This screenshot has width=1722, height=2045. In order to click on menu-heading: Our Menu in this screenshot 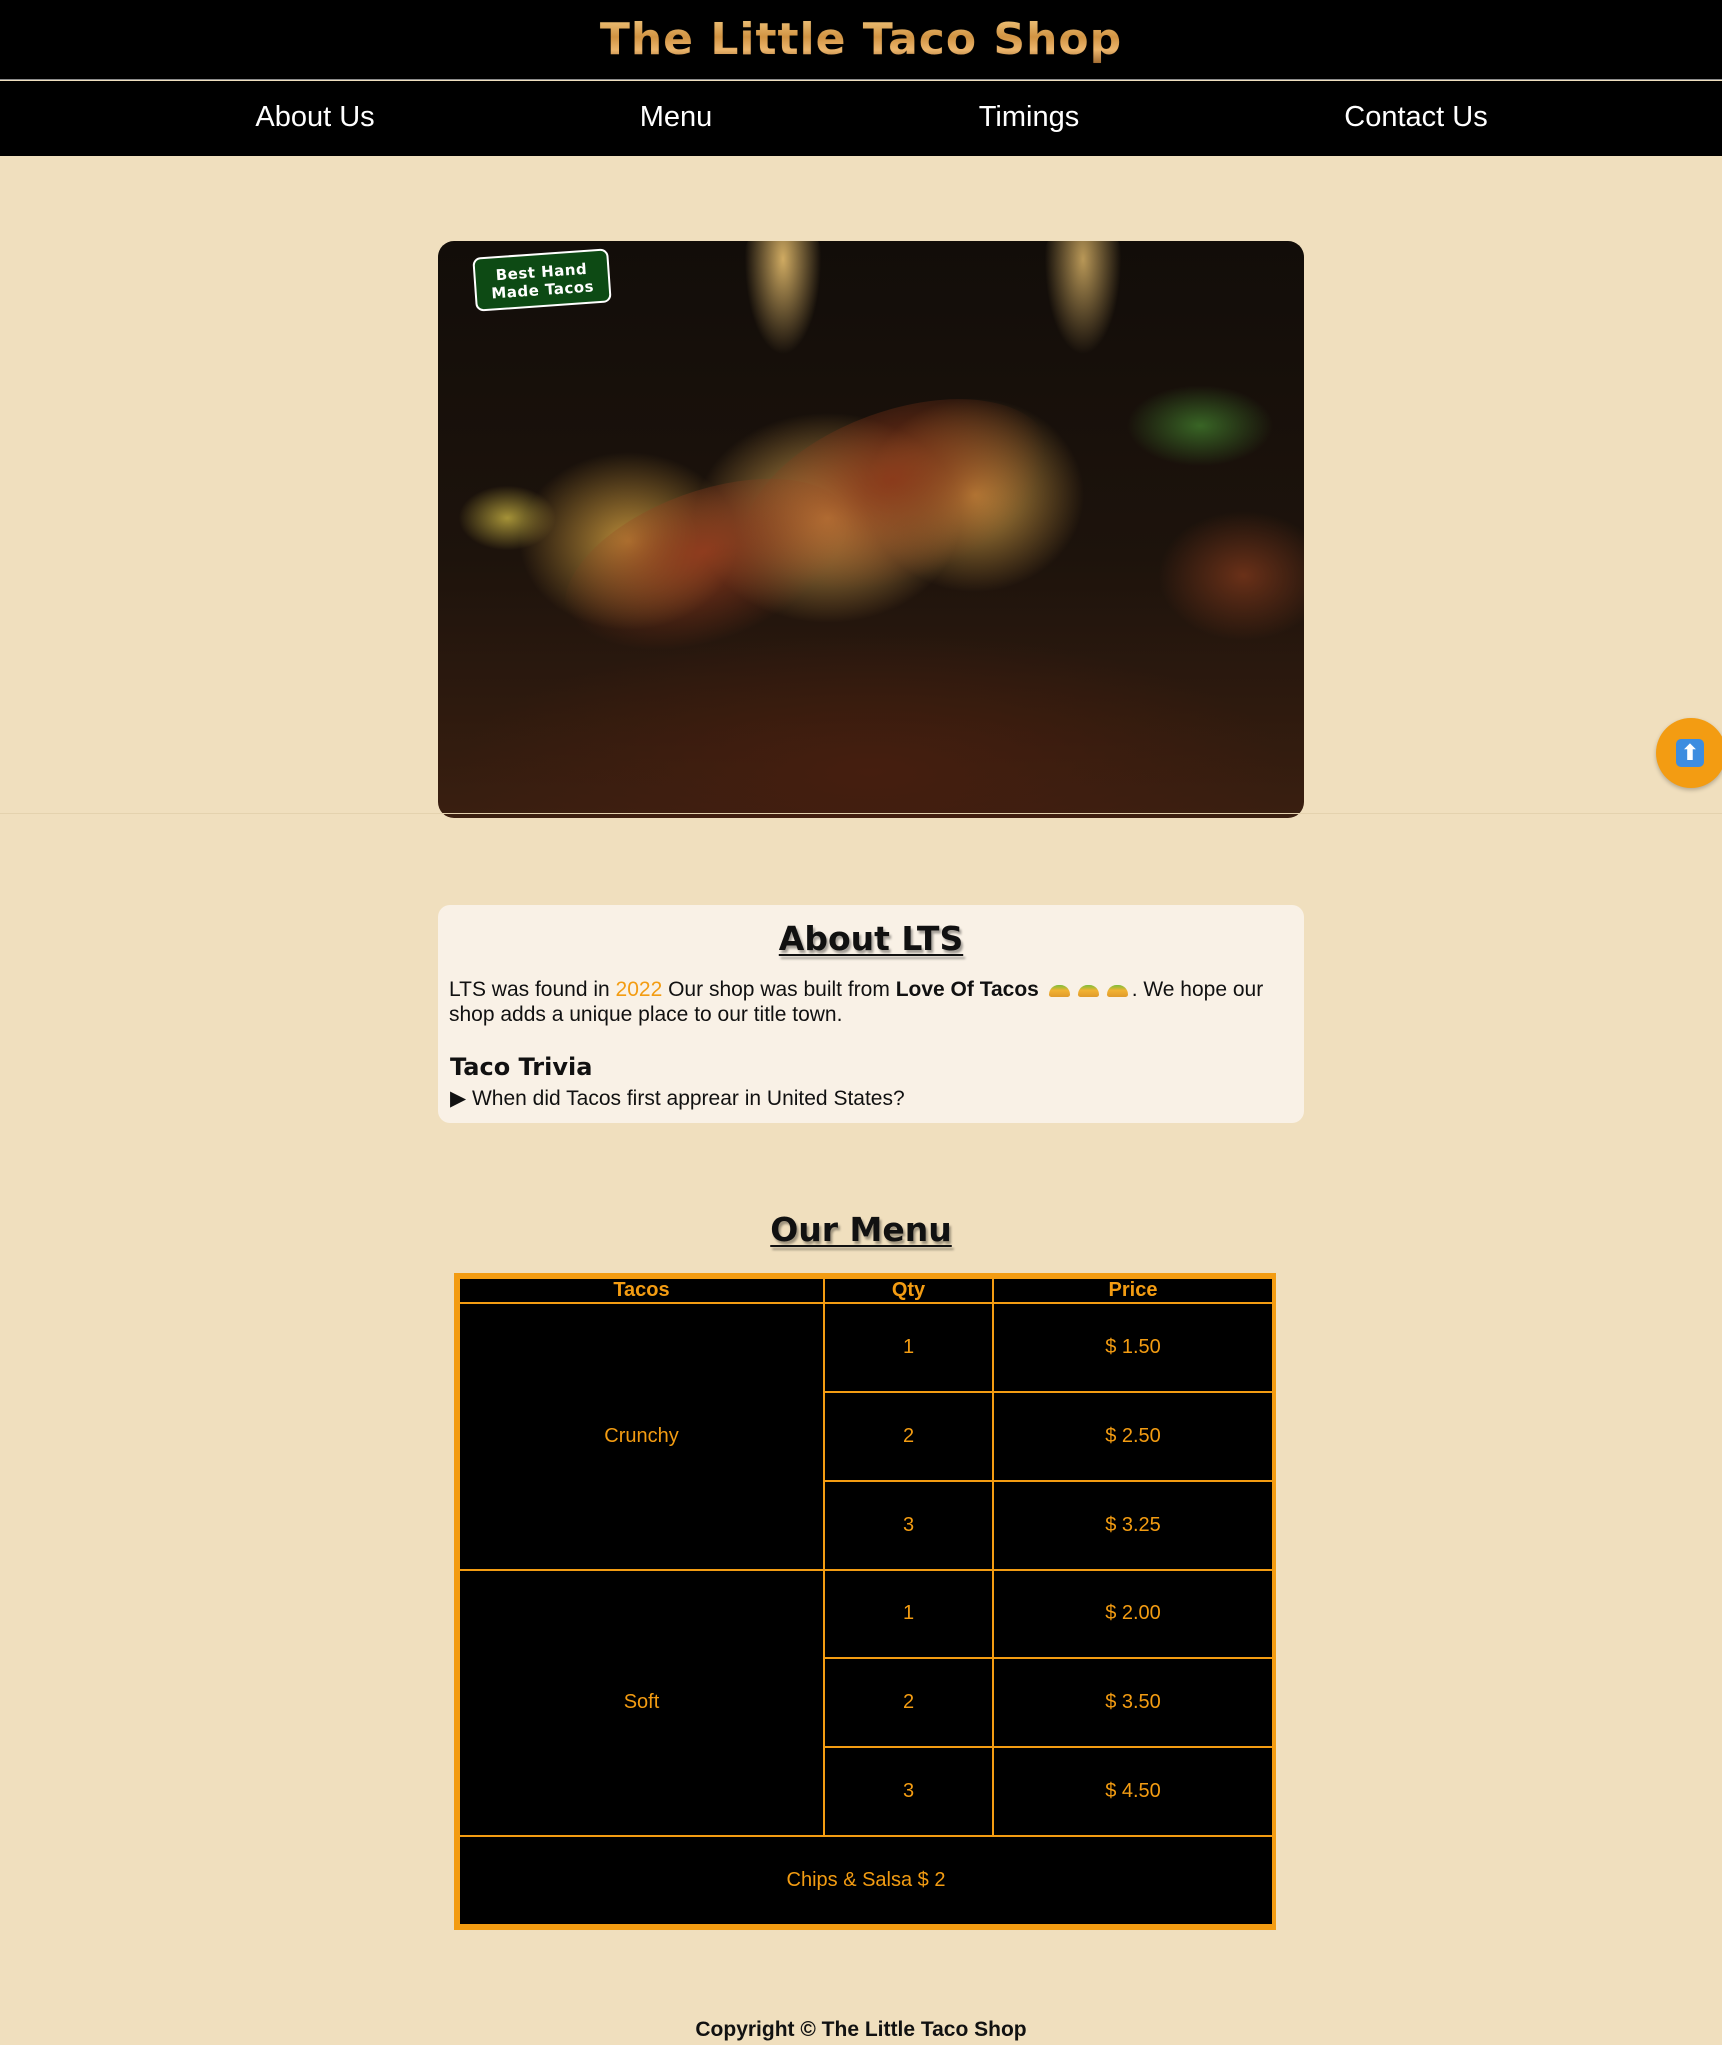, I will do `click(861, 1229)`.